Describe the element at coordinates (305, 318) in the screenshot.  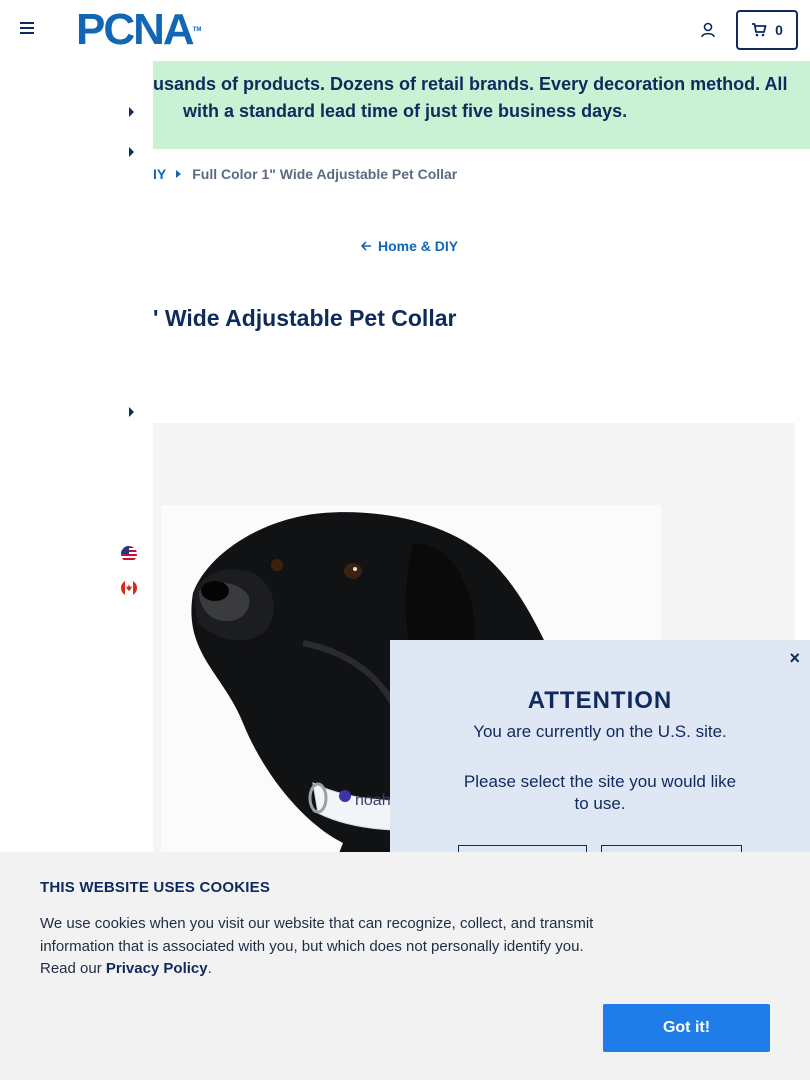
I see `product-title: ' Wide Adjustable Pet Collar` at that location.